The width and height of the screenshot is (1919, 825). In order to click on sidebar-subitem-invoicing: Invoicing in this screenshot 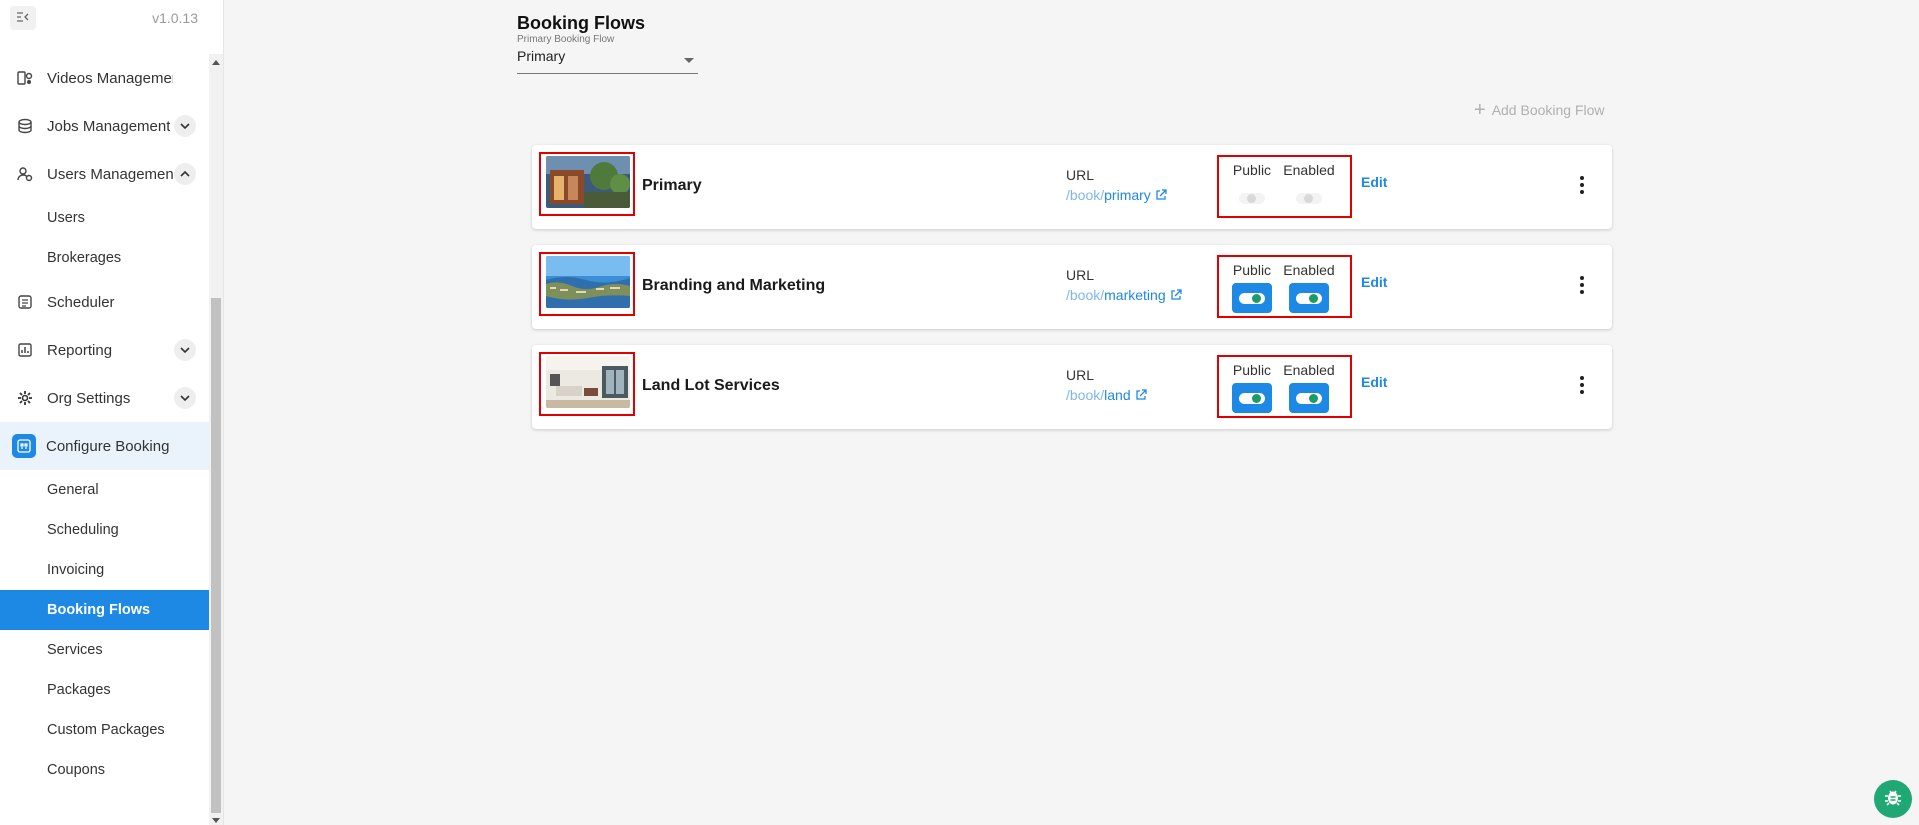, I will do `click(105, 570)`.